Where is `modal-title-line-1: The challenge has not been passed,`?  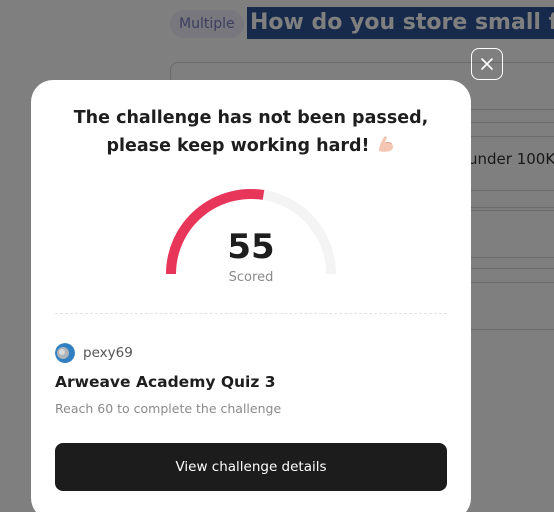 modal-title-line-1: The challenge has not been passed, is located at coordinates (251, 118).